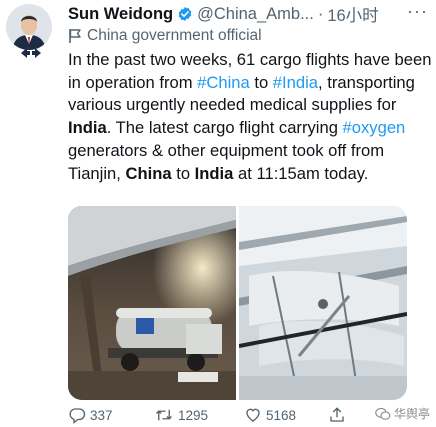  I want to click on verified-badge-icon, so click(185, 14).